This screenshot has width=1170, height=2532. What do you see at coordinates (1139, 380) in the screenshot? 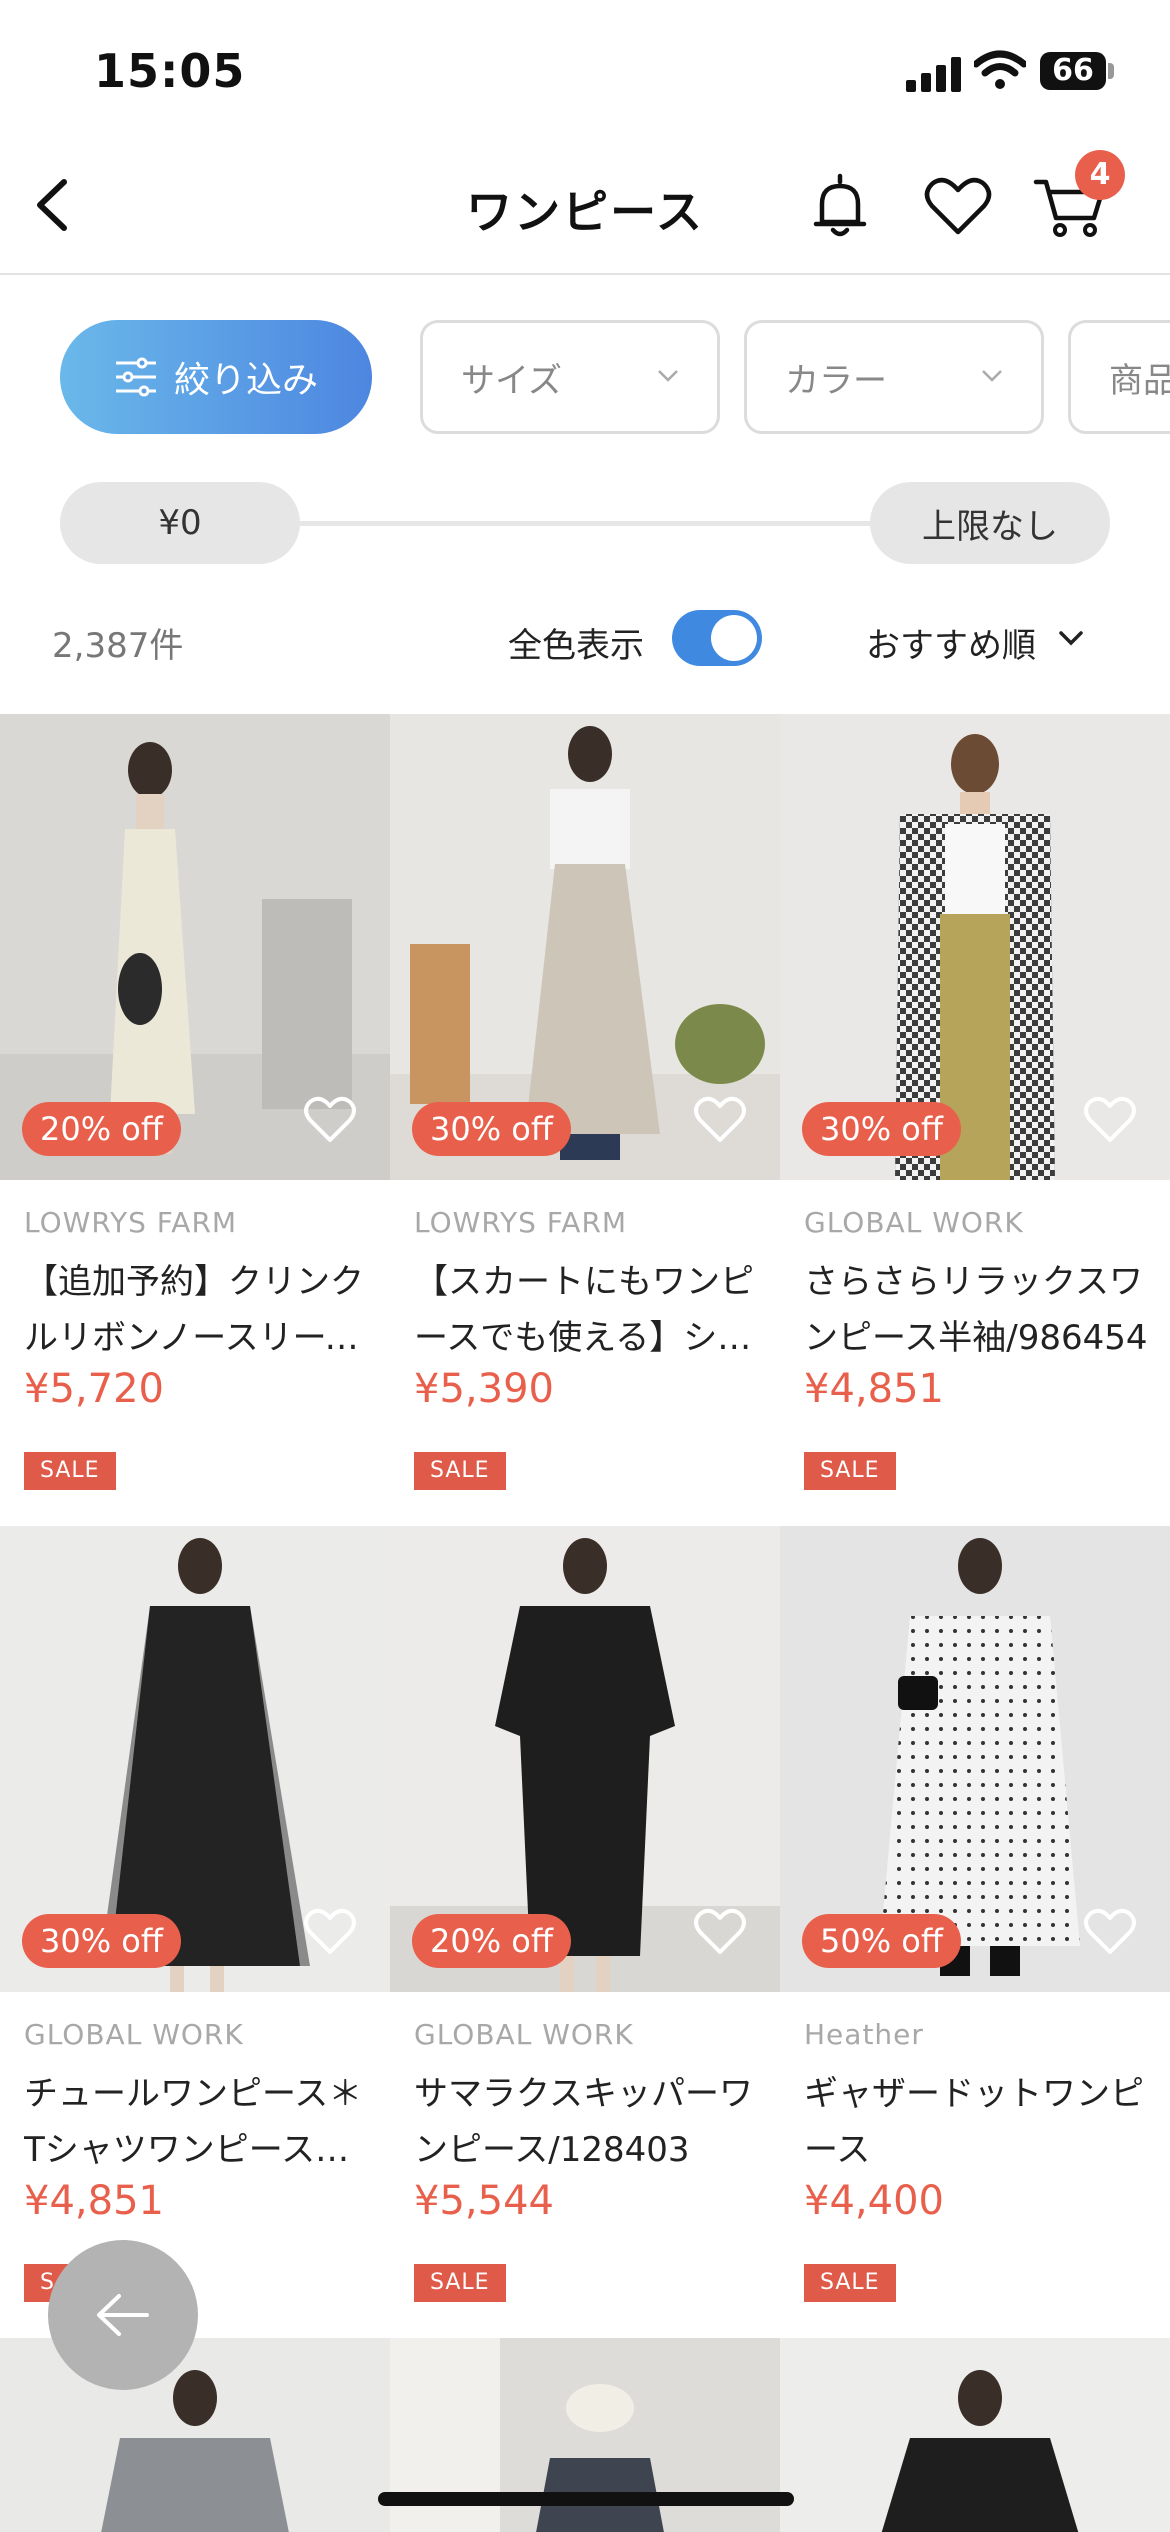
I see `product-filter-label: 商品` at bounding box center [1139, 380].